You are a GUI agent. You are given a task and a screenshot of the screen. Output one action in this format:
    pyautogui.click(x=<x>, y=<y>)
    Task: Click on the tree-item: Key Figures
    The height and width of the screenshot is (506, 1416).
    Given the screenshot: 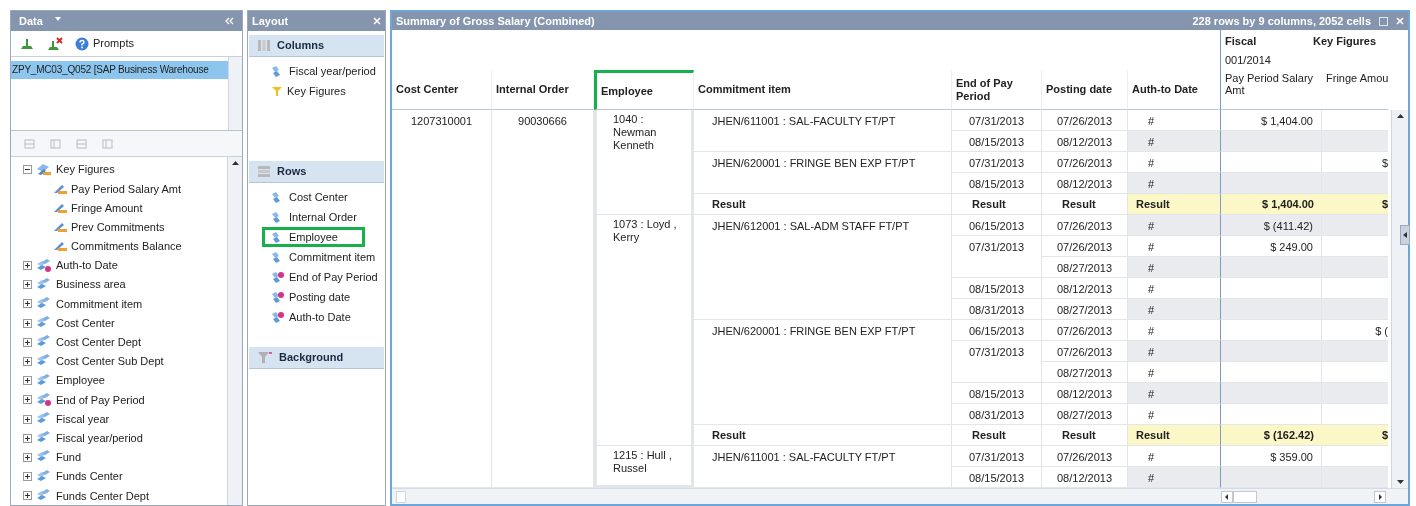 What is the action you would take?
    pyautogui.click(x=85, y=169)
    